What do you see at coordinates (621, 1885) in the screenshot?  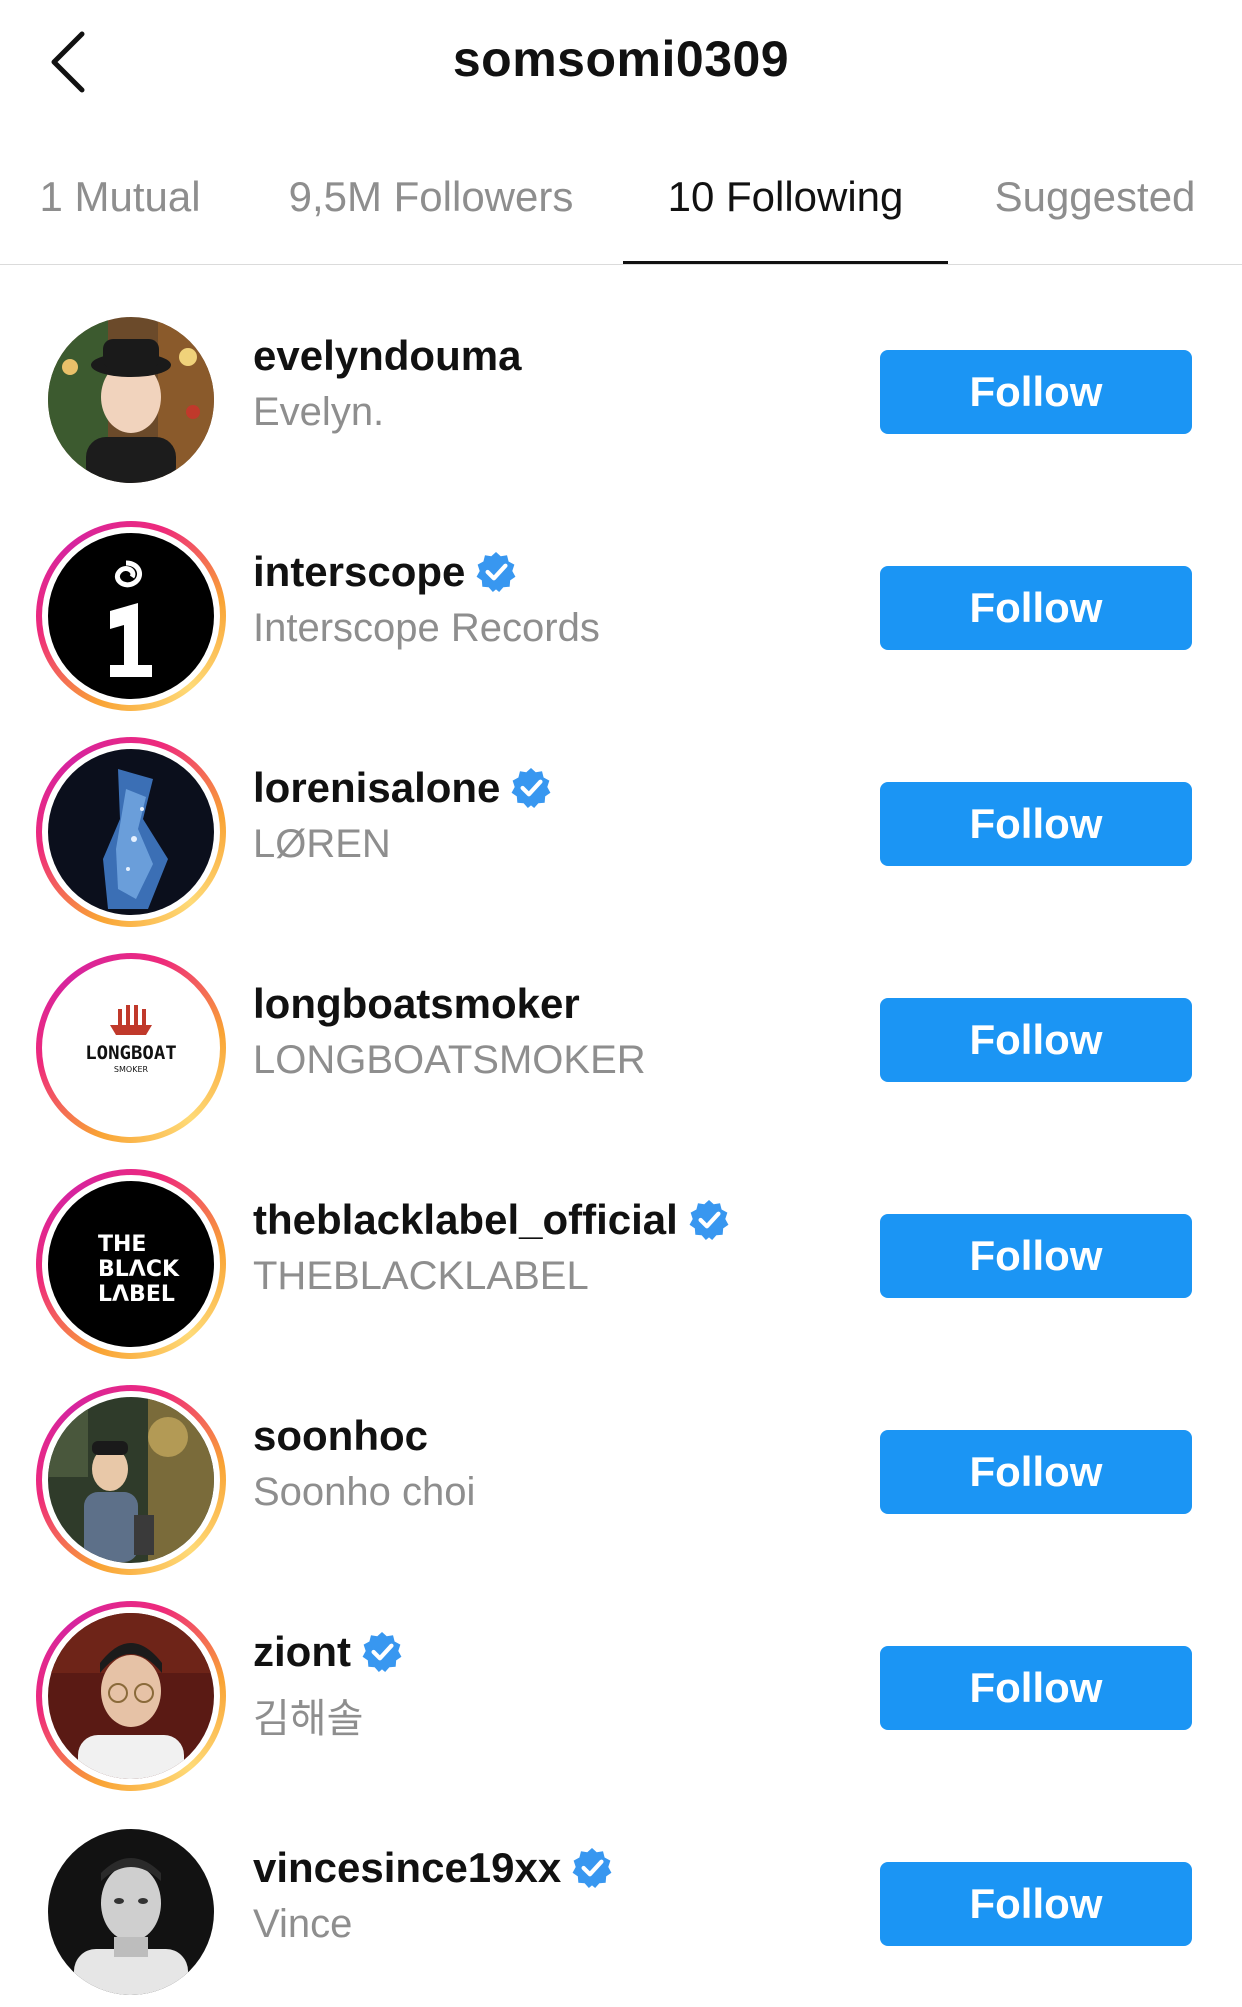 I see `list-item: vincesince19xx Vince Follow` at bounding box center [621, 1885].